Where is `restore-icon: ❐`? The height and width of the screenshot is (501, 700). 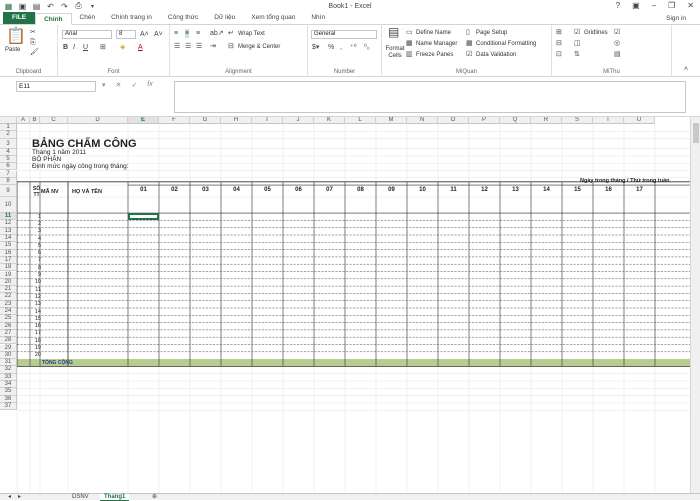 restore-icon: ❐ is located at coordinates (671, 5).